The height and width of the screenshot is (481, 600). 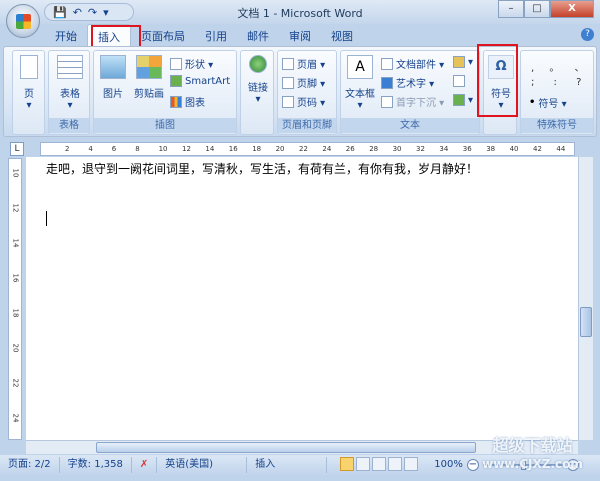 What do you see at coordinates (165, 125) in the screenshot?
I see `group-label-illustrations: 插图` at bounding box center [165, 125].